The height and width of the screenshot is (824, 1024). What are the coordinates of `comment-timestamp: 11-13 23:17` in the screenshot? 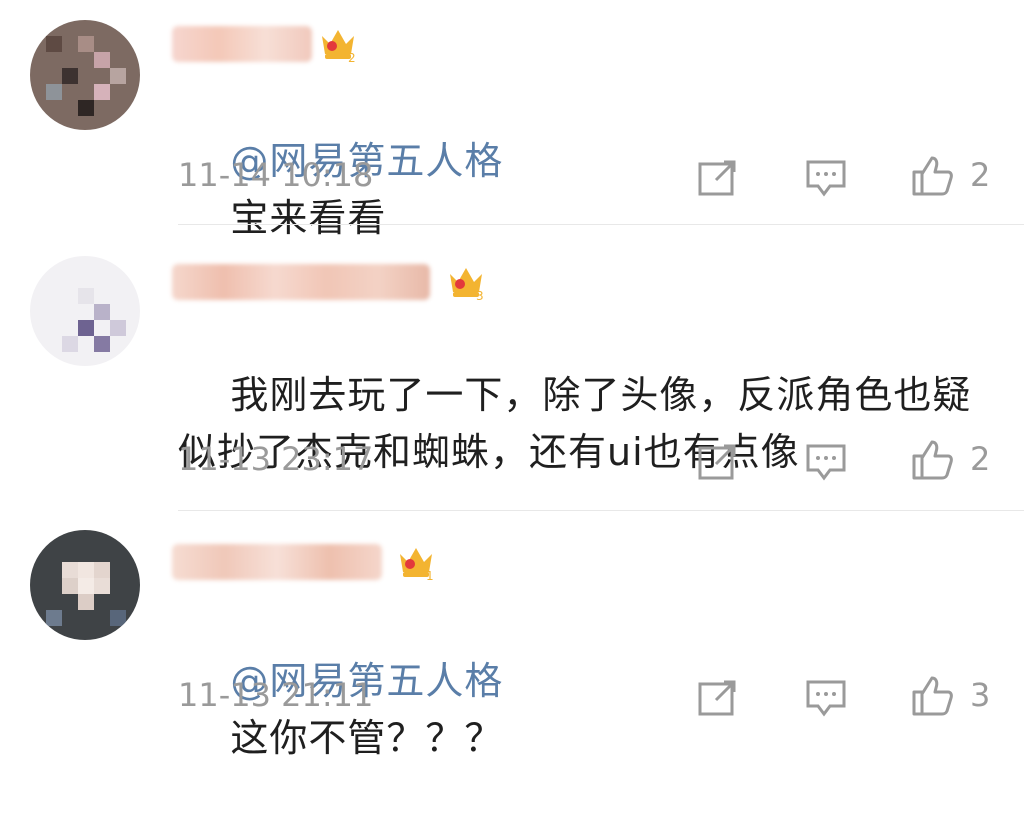 It's located at (276, 459).